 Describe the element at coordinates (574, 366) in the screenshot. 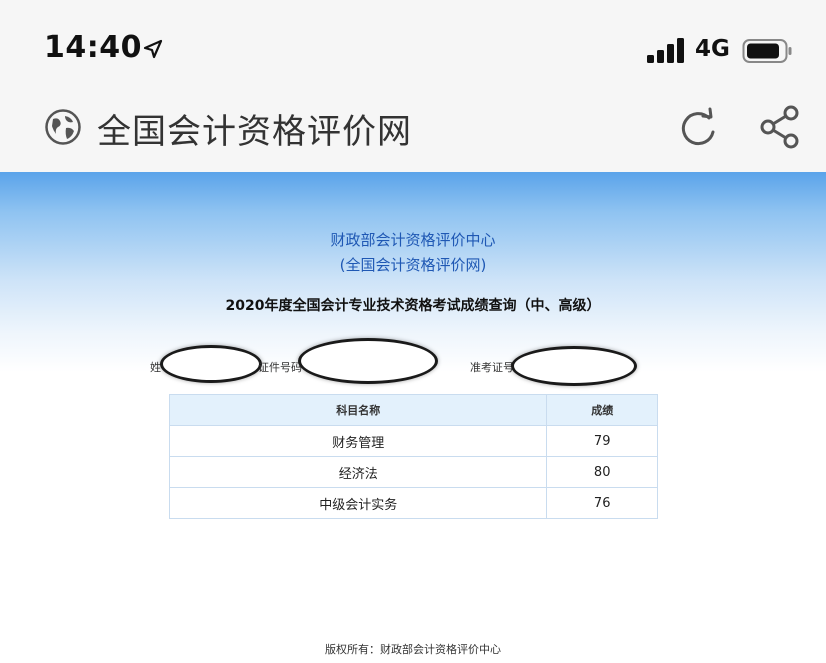

I see `redacted-ticket-number` at that location.